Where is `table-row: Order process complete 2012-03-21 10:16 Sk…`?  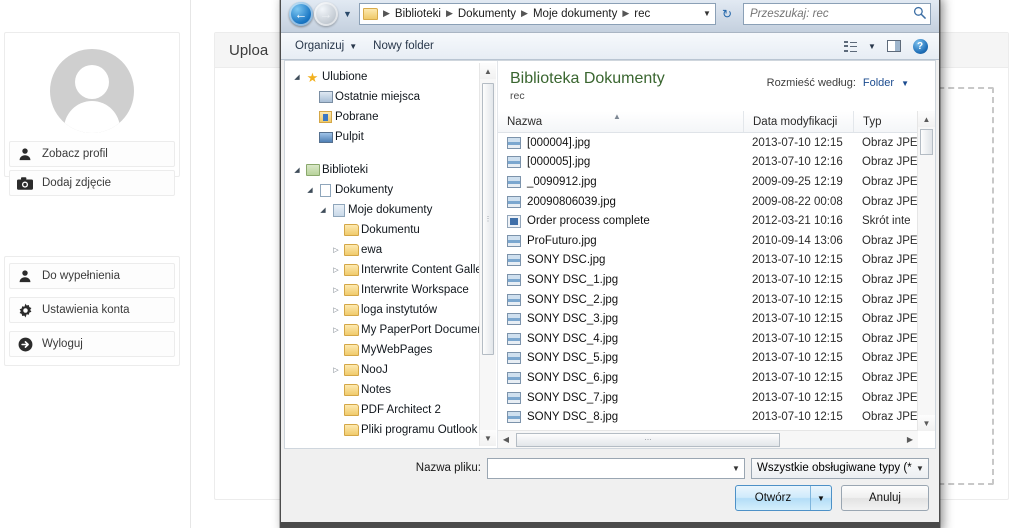 table-row: Order process complete 2012-03-21 10:16 Sk… is located at coordinates (708, 221).